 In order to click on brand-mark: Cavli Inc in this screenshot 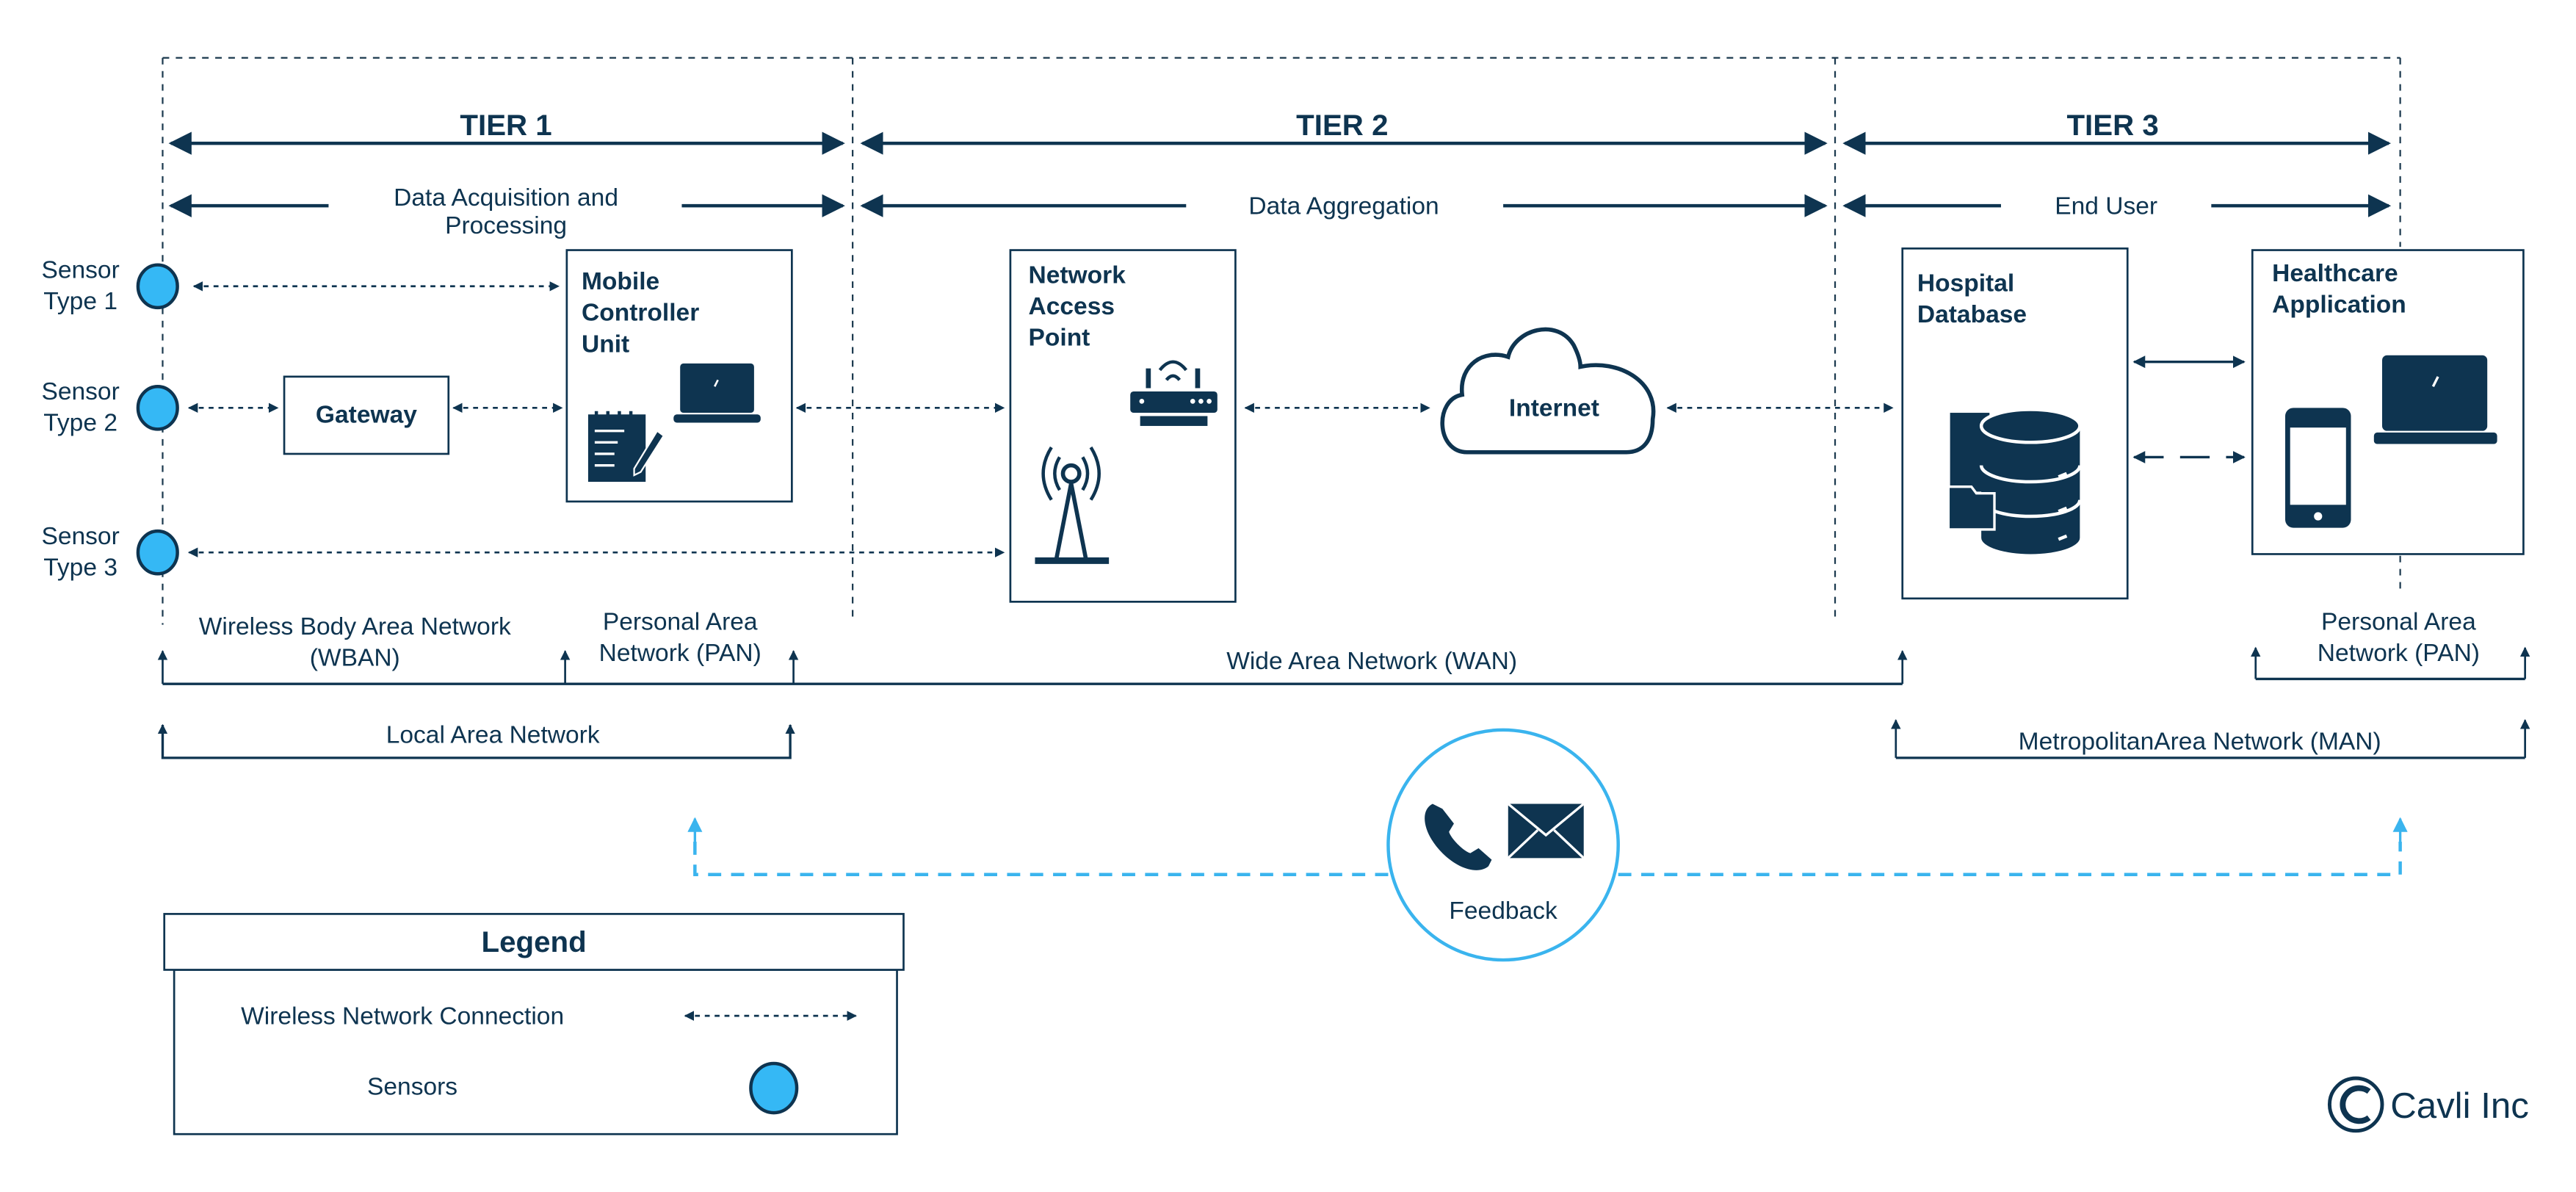, I will do `click(2428, 1104)`.